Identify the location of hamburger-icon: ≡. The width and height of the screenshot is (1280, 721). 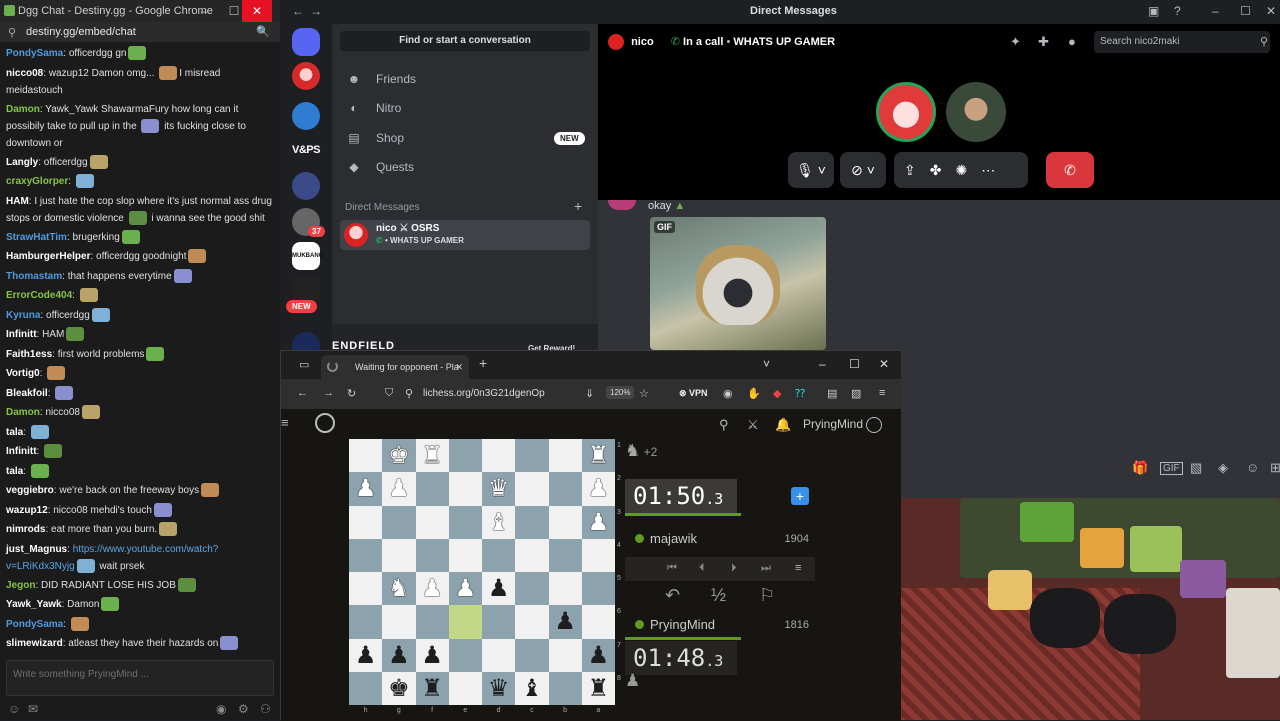
(285, 422).